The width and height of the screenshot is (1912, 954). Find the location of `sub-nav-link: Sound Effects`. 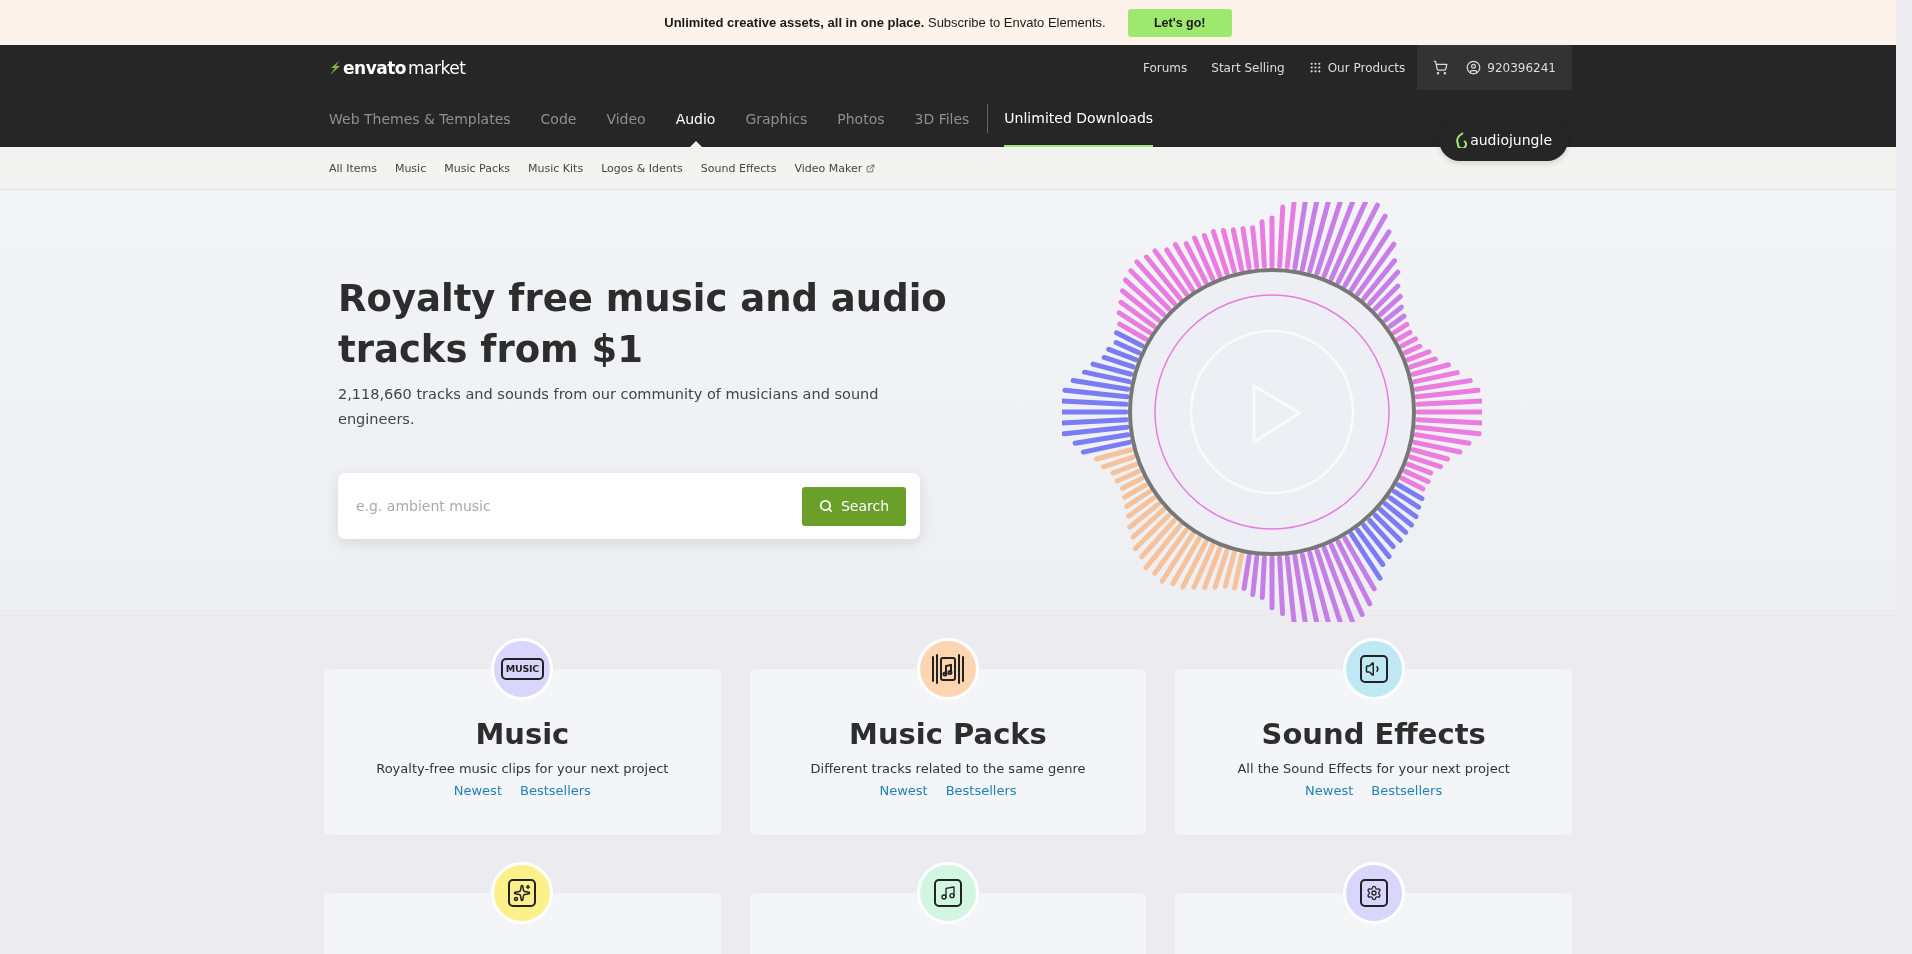

sub-nav-link: Sound Effects is located at coordinates (738, 168).